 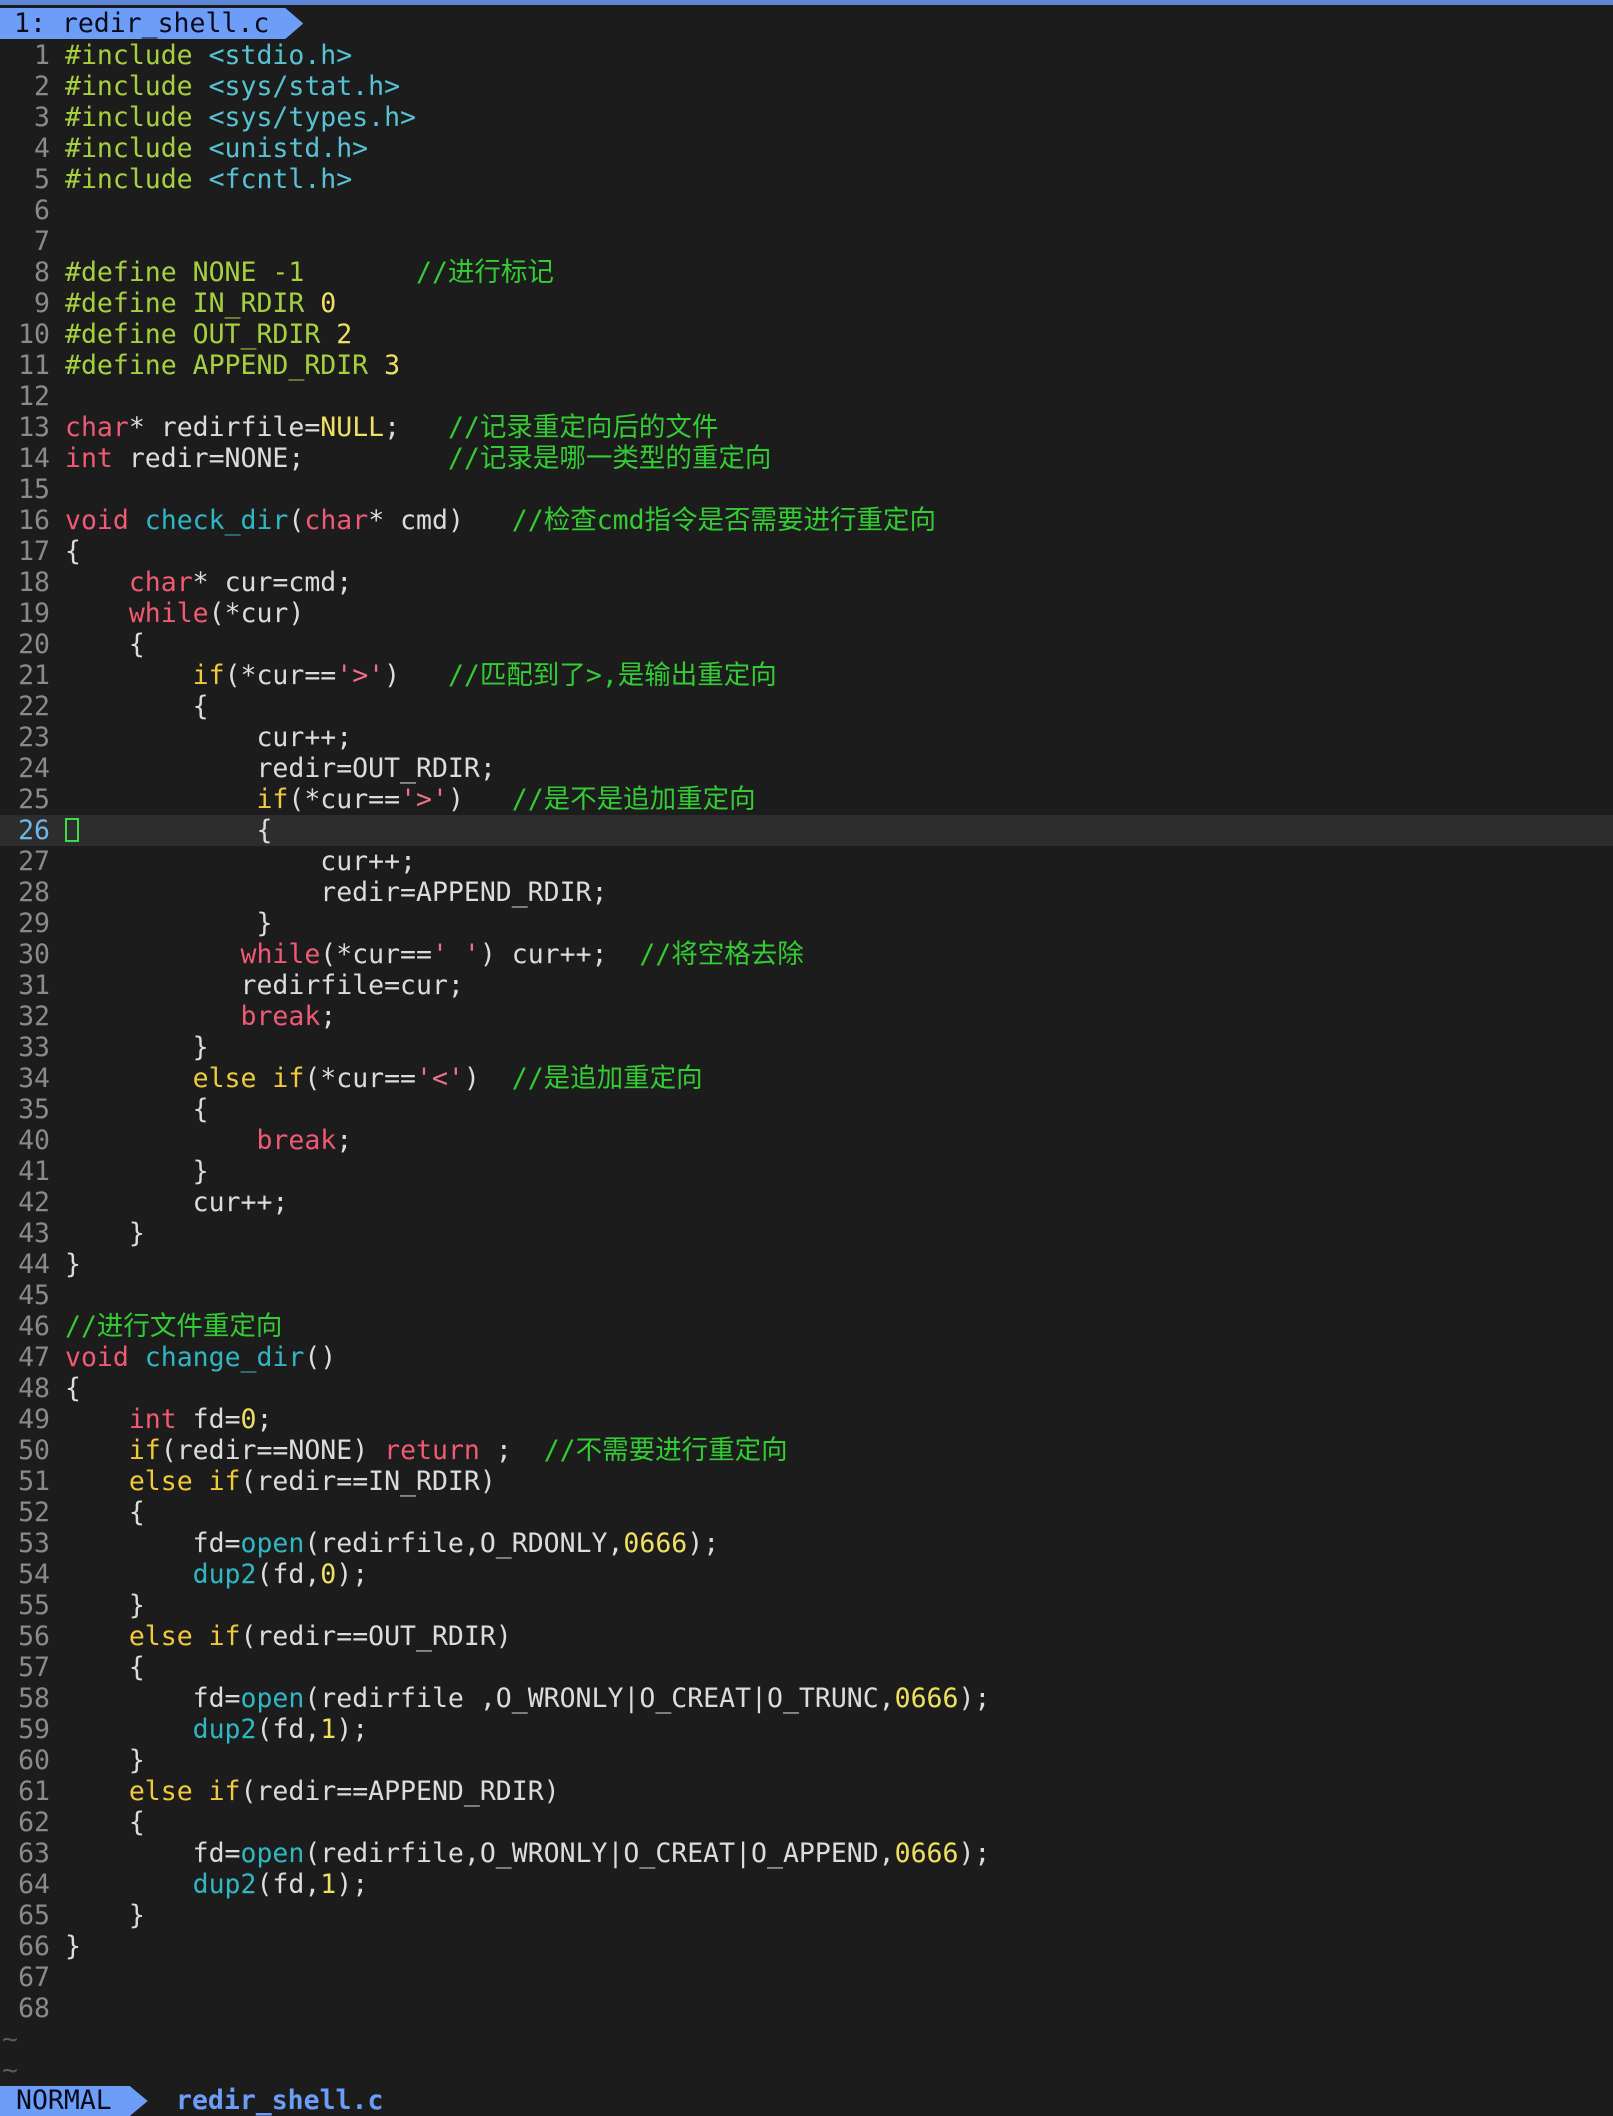 What do you see at coordinates (34, 1202) in the screenshot?
I see `line-number: 42` at bounding box center [34, 1202].